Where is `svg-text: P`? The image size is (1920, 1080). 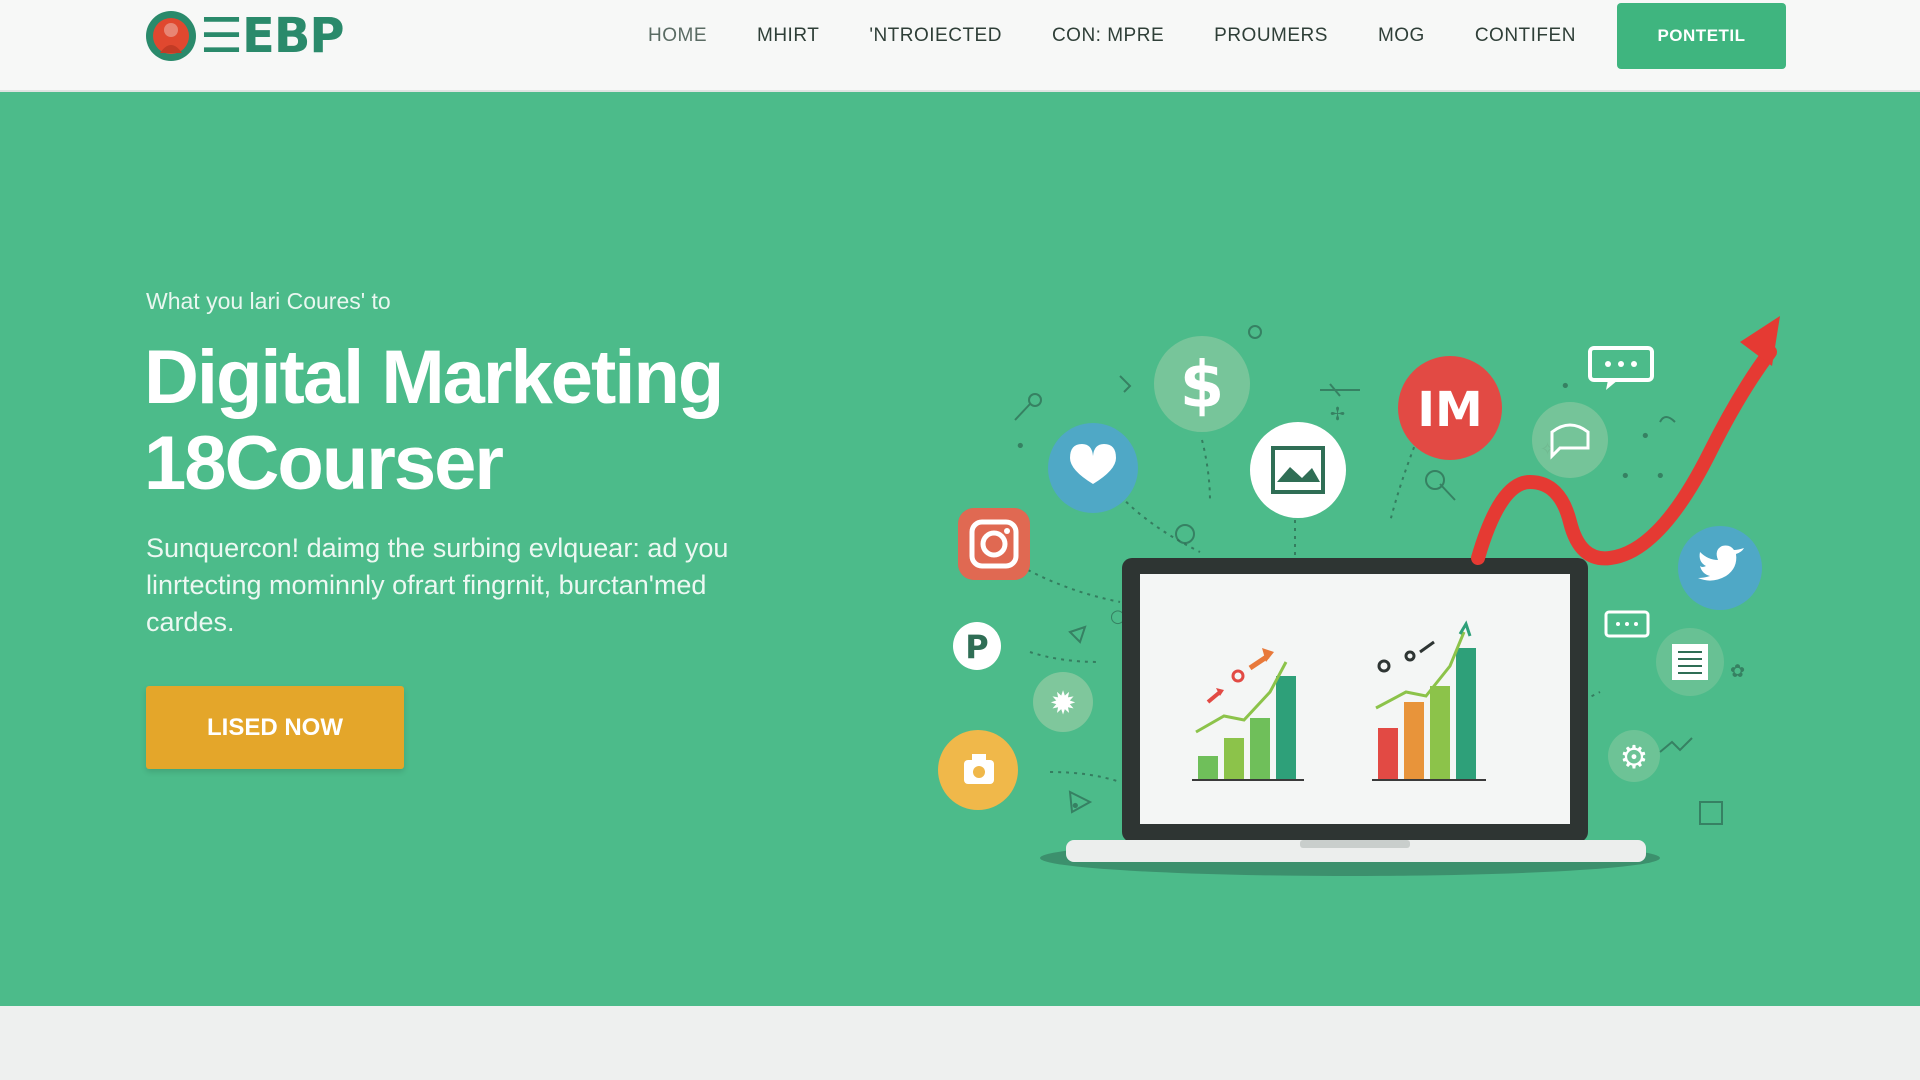 svg-text: P is located at coordinates (976, 647).